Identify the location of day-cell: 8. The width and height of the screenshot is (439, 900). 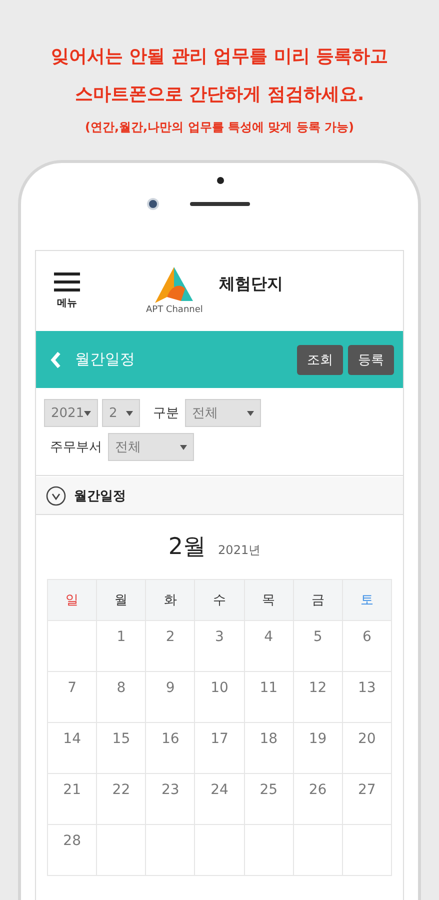
(121, 697).